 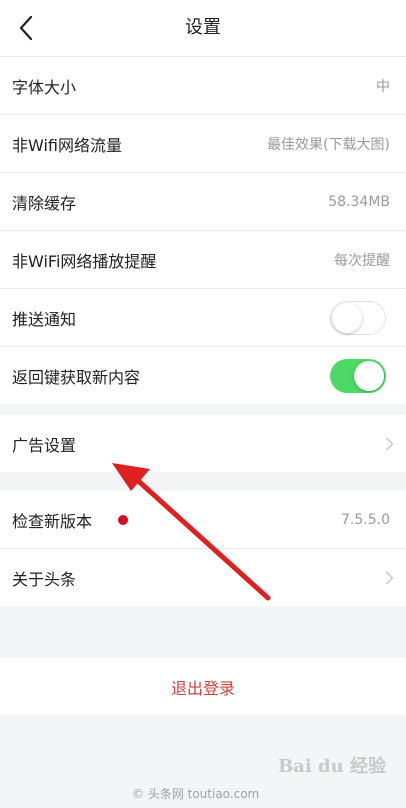 What do you see at coordinates (203, 202) in the screenshot?
I see `setting-clear-cache: 清除缓存 58.34MB` at bounding box center [203, 202].